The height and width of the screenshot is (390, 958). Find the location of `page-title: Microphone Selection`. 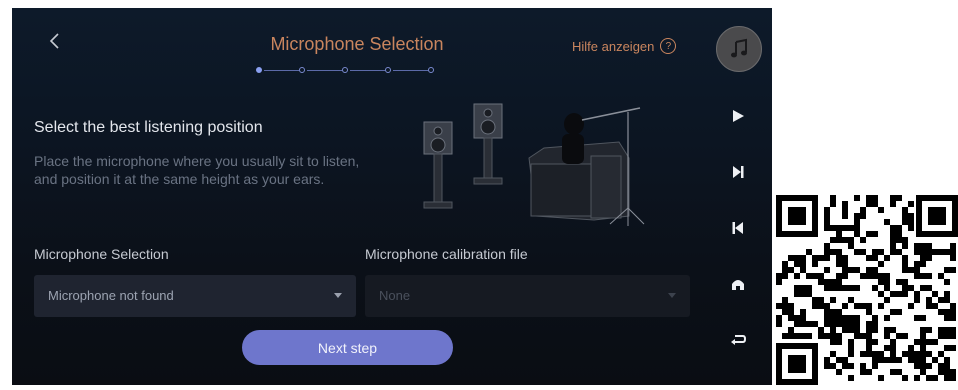

page-title: Microphone Selection is located at coordinates (357, 44).